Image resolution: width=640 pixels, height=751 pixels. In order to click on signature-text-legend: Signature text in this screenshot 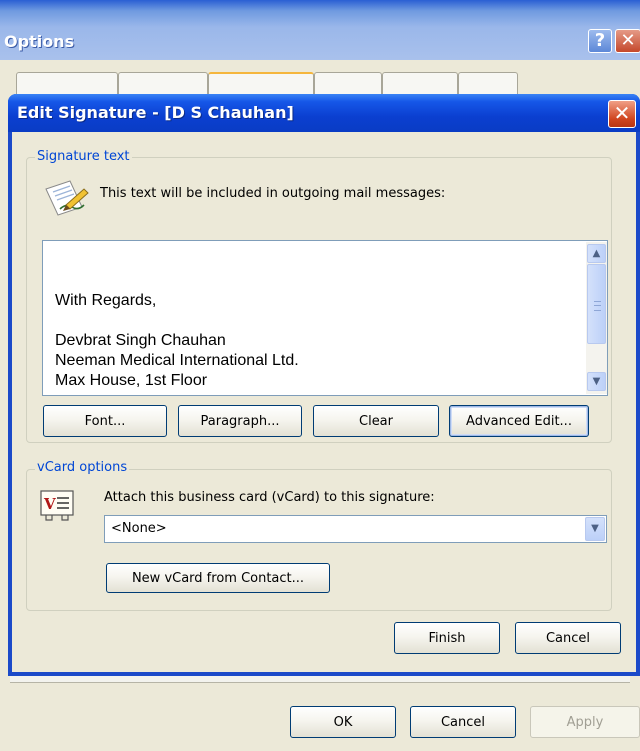, I will do `click(83, 156)`.